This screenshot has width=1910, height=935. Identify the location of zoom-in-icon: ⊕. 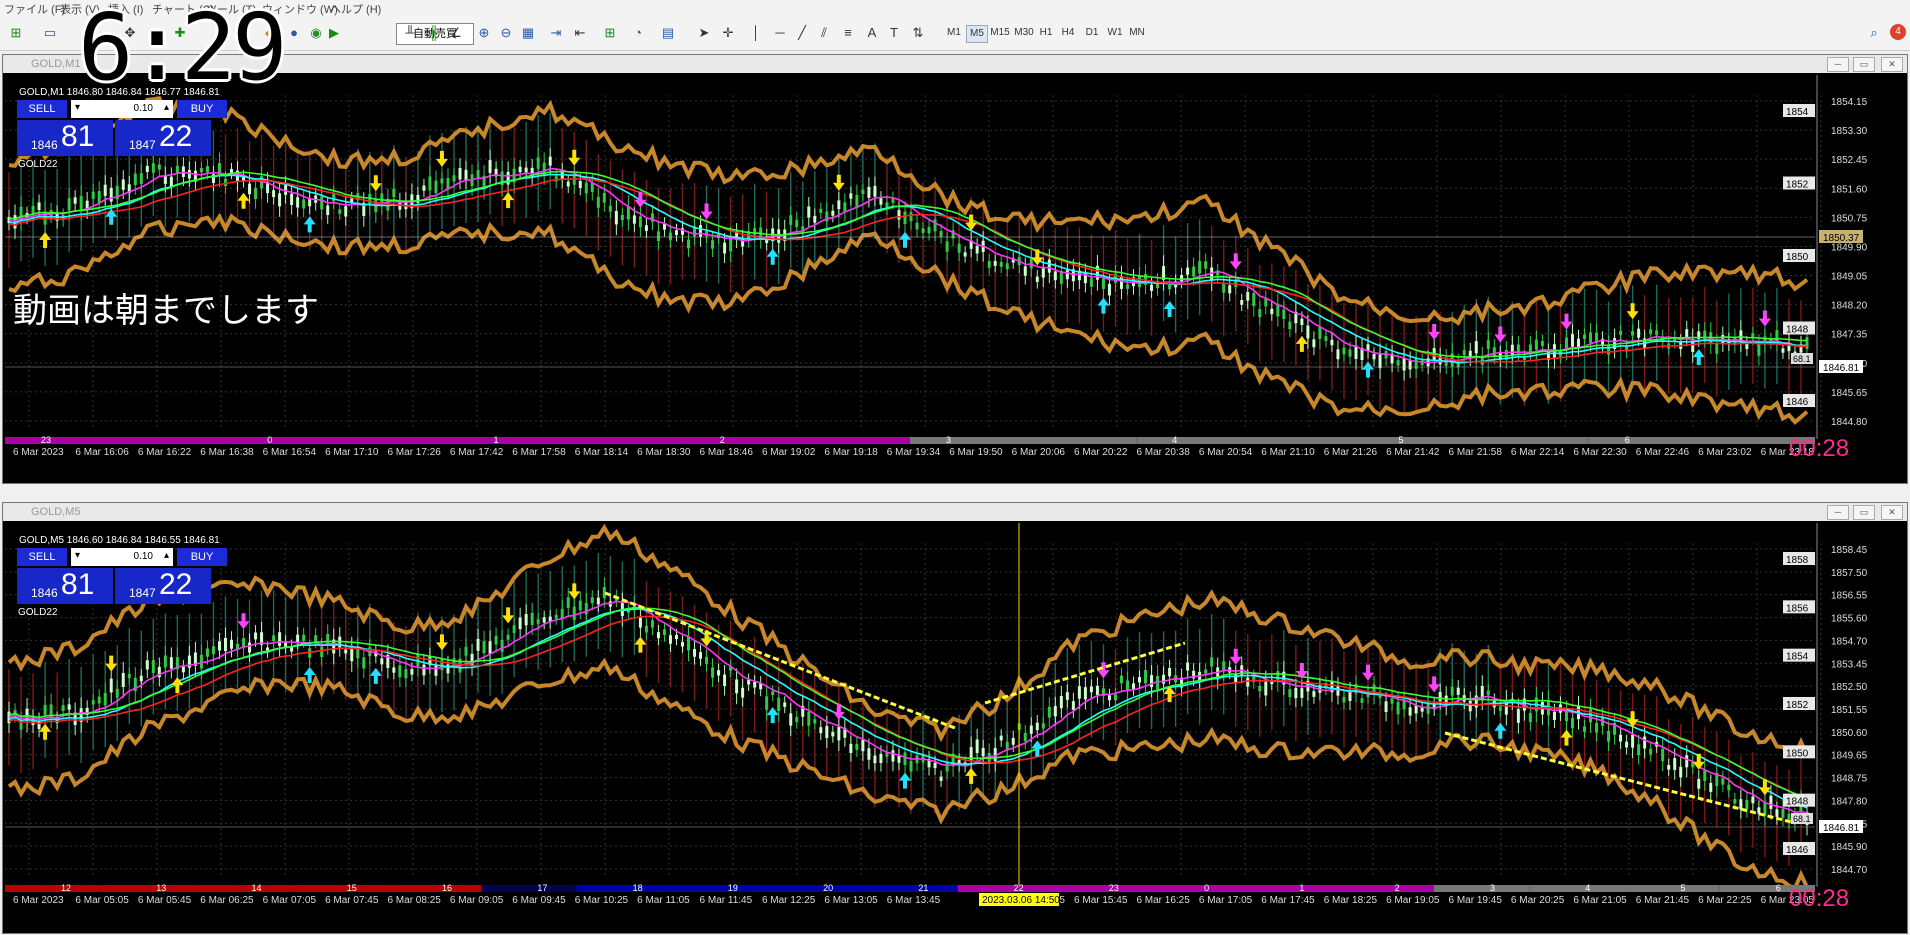
(484, 33).